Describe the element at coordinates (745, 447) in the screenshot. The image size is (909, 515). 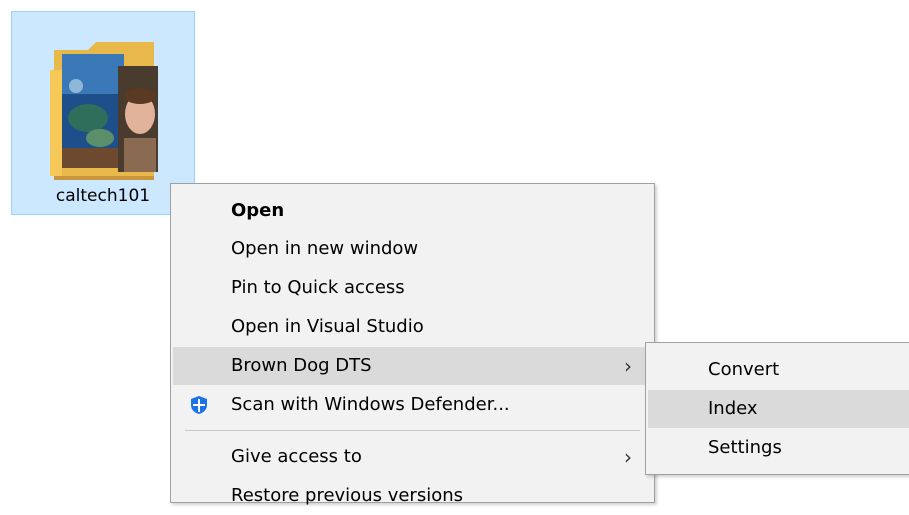
I see `submenu-item-label: Settings` at that location.